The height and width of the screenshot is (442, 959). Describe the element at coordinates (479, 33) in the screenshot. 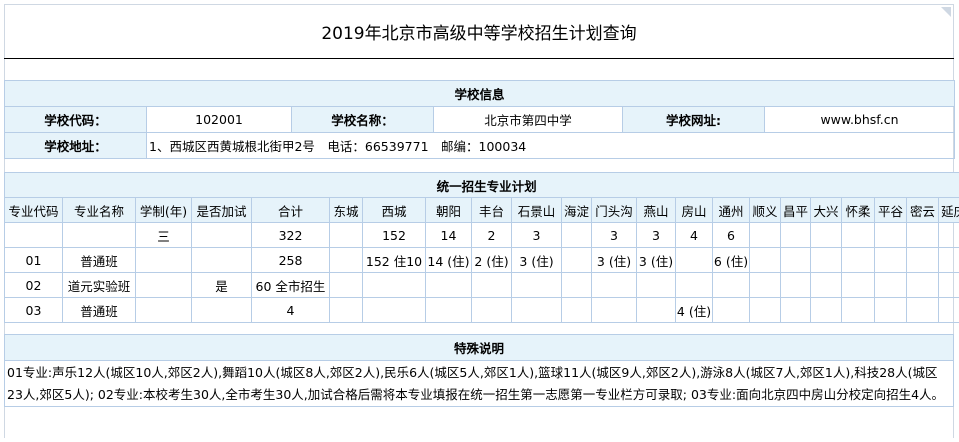

I see `page-title: 2019年北京市高级中等学校招生计划查询` at that location.